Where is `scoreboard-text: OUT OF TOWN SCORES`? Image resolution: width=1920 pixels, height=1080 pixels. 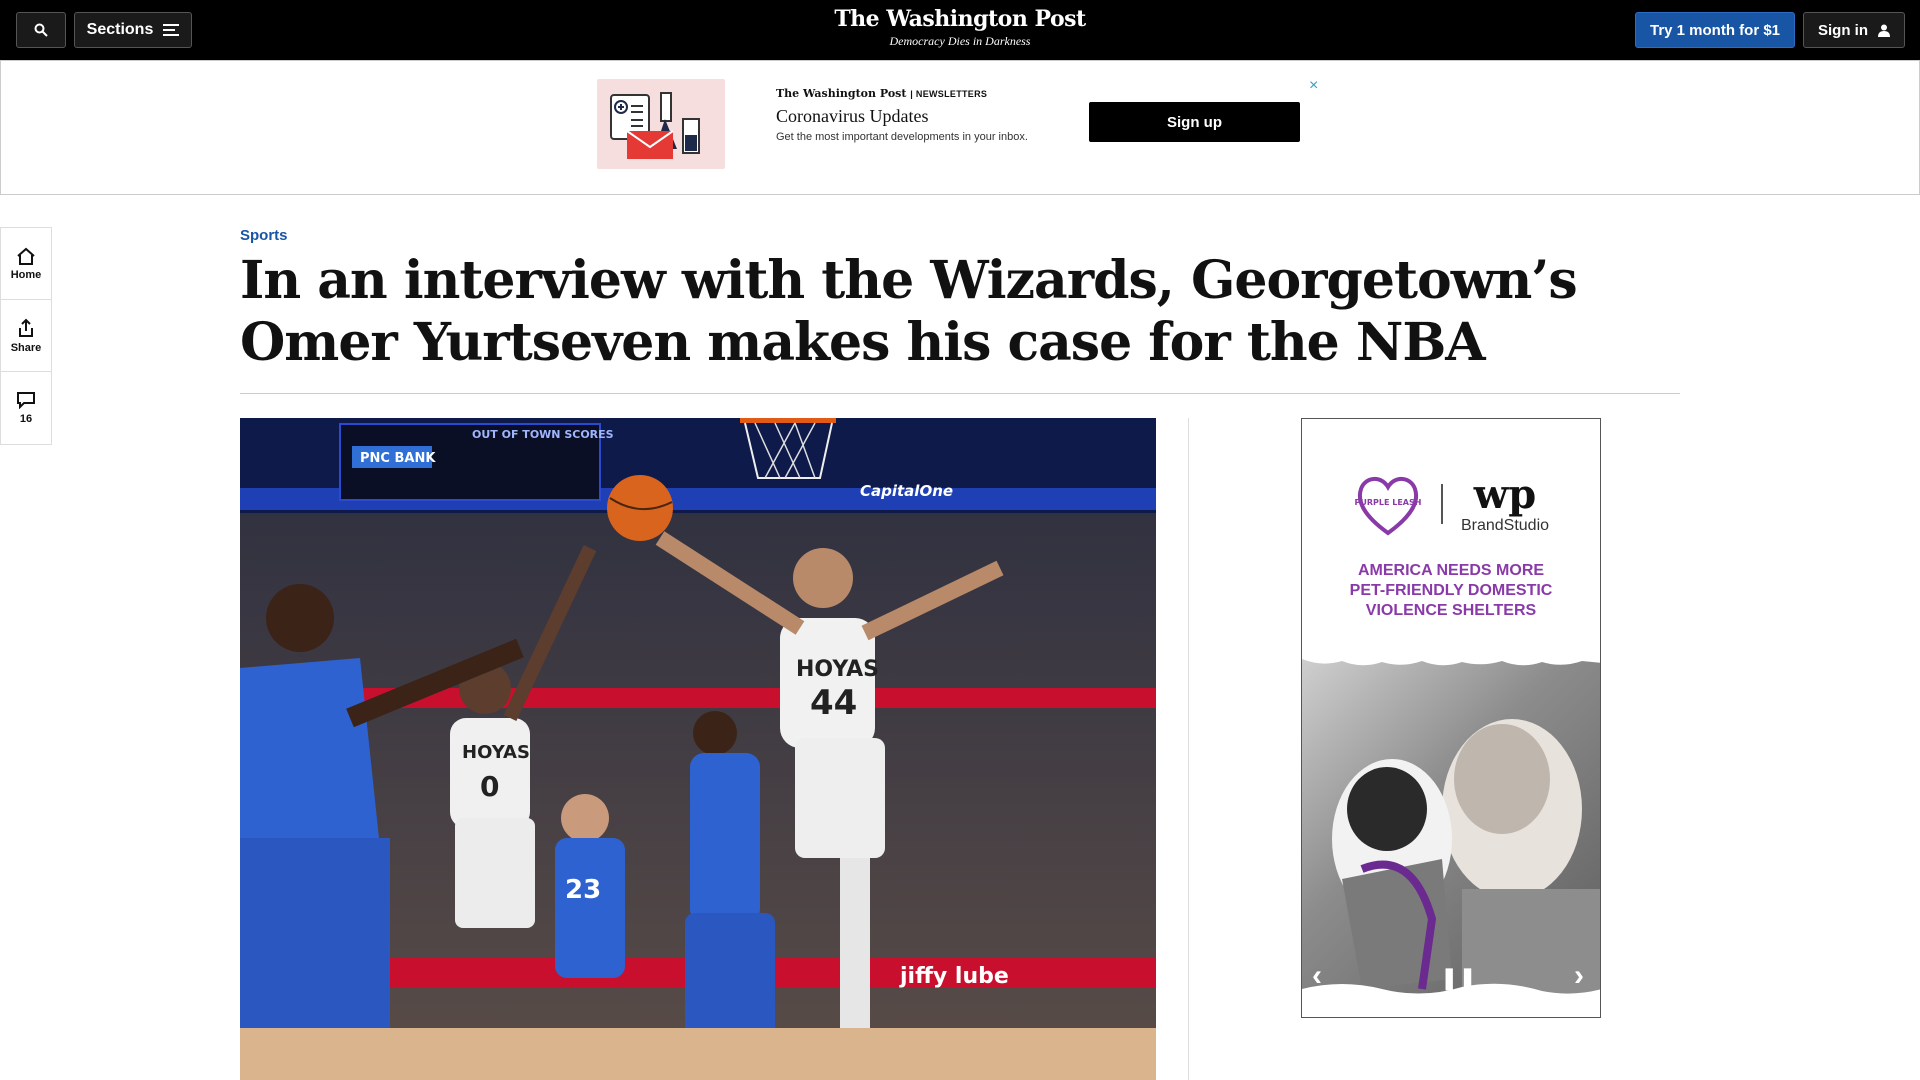 scoreboard-text: OUT OF TOWN SCORES is located at coordinates (543, 434).